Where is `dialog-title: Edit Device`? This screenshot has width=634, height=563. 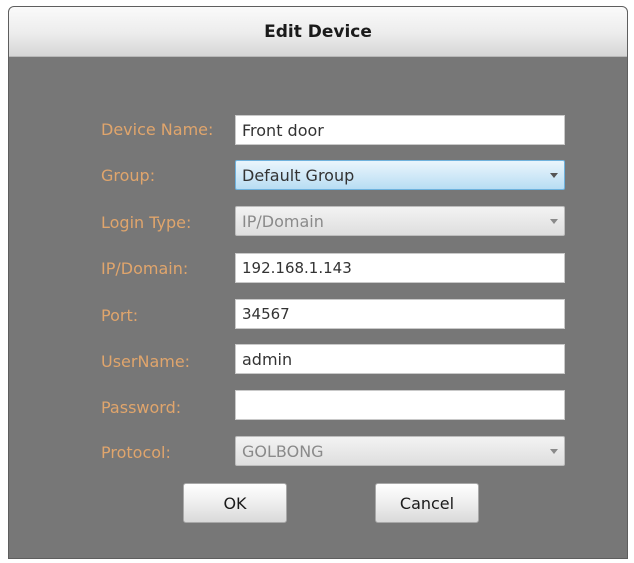 dialog-title: Edit Device is located at coordinates (318, 31).